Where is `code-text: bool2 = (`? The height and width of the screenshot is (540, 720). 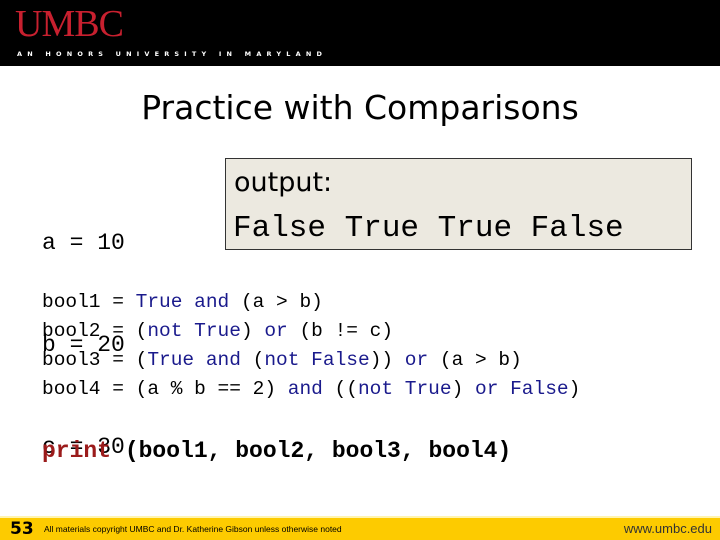
code-text: bool2 = ( is located at coordinates (95, 331).